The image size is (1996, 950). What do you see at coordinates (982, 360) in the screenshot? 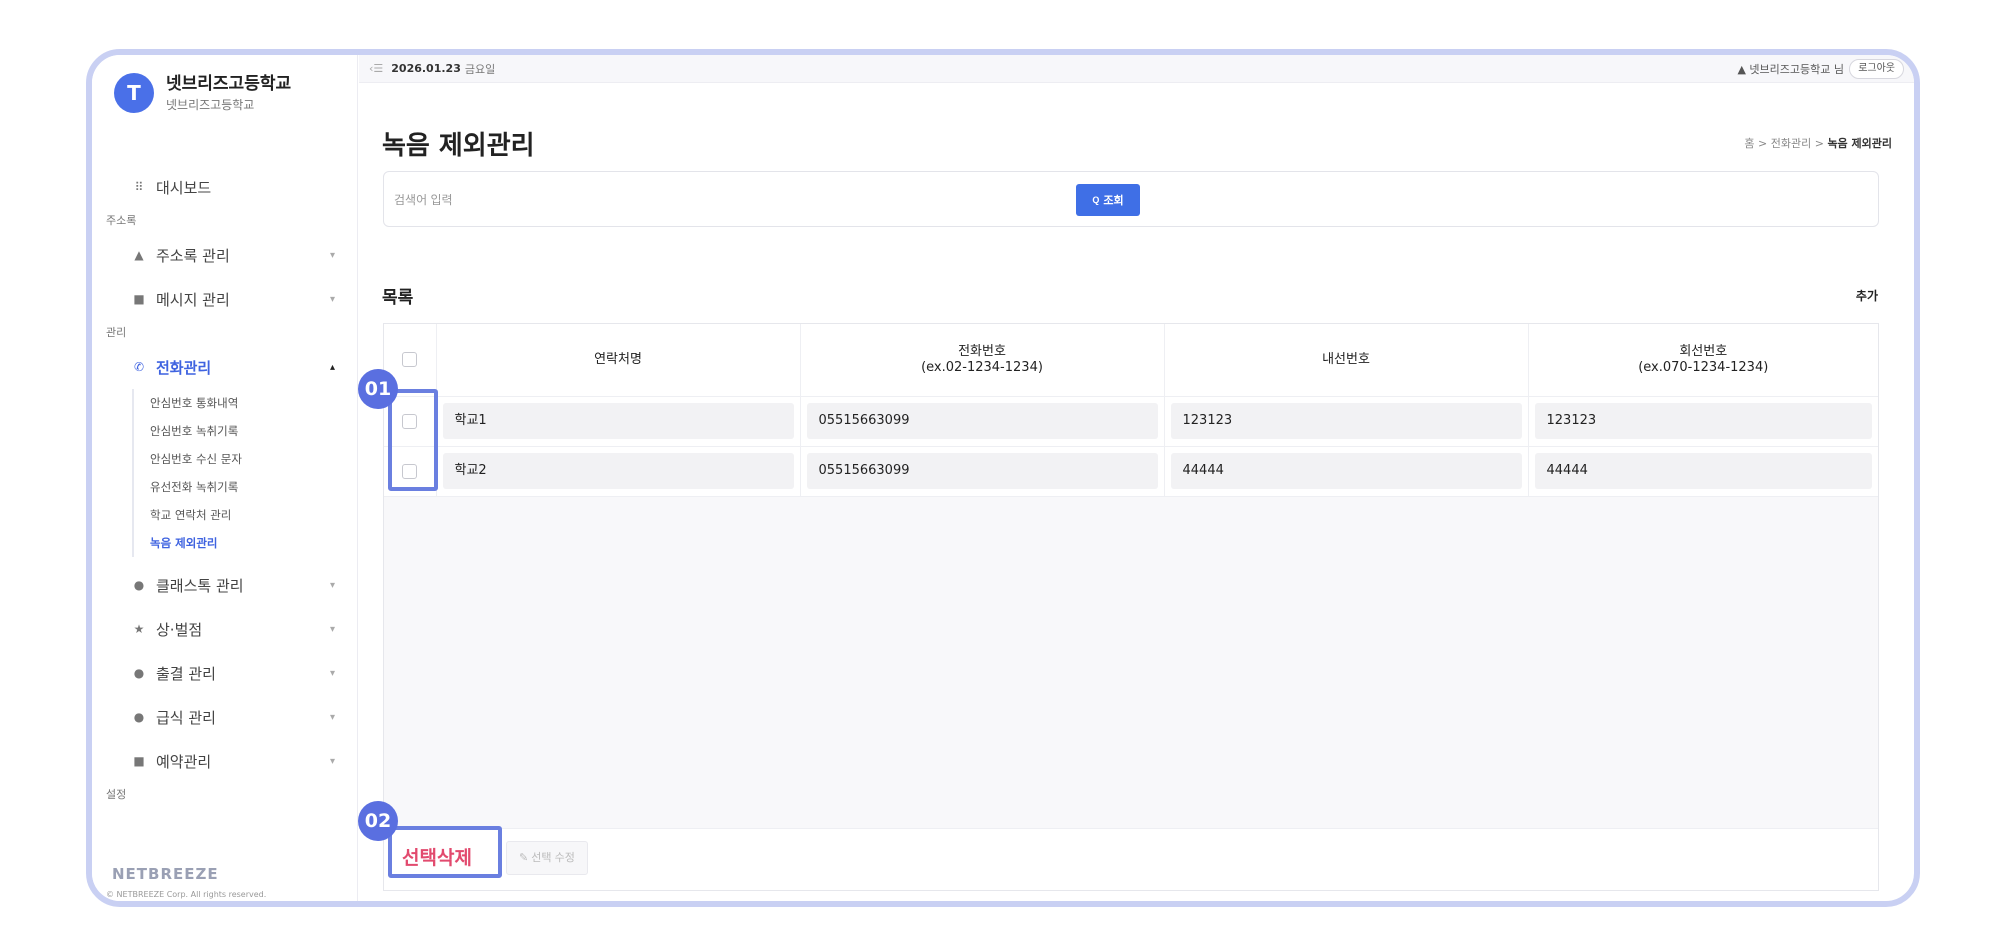
I see `header-phone-number: 전화번호 (ex.02-1234-1234)` at bounding box center [982, 360].